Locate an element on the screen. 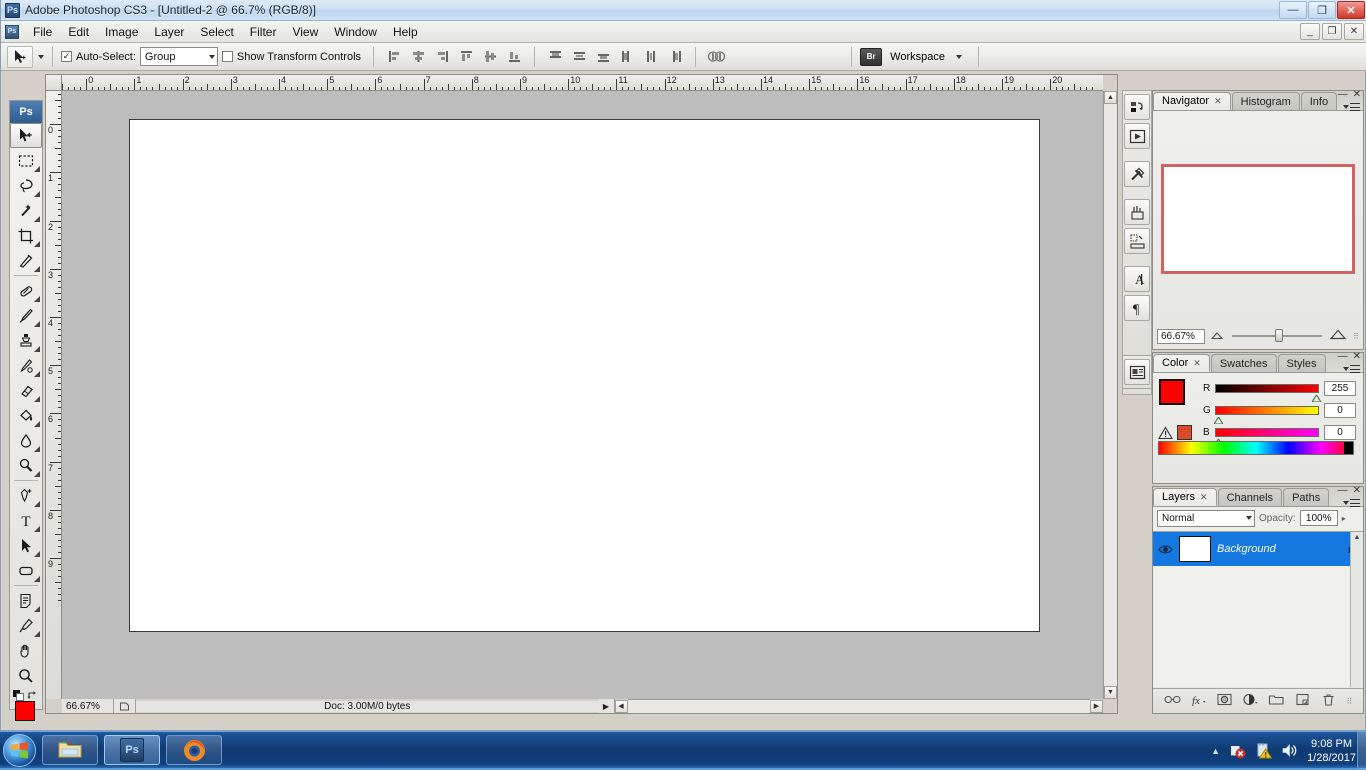 The width and height of the screenshot is (1366, 770). layer-visibility-eye-icon is located at coordinates (1165, 549).